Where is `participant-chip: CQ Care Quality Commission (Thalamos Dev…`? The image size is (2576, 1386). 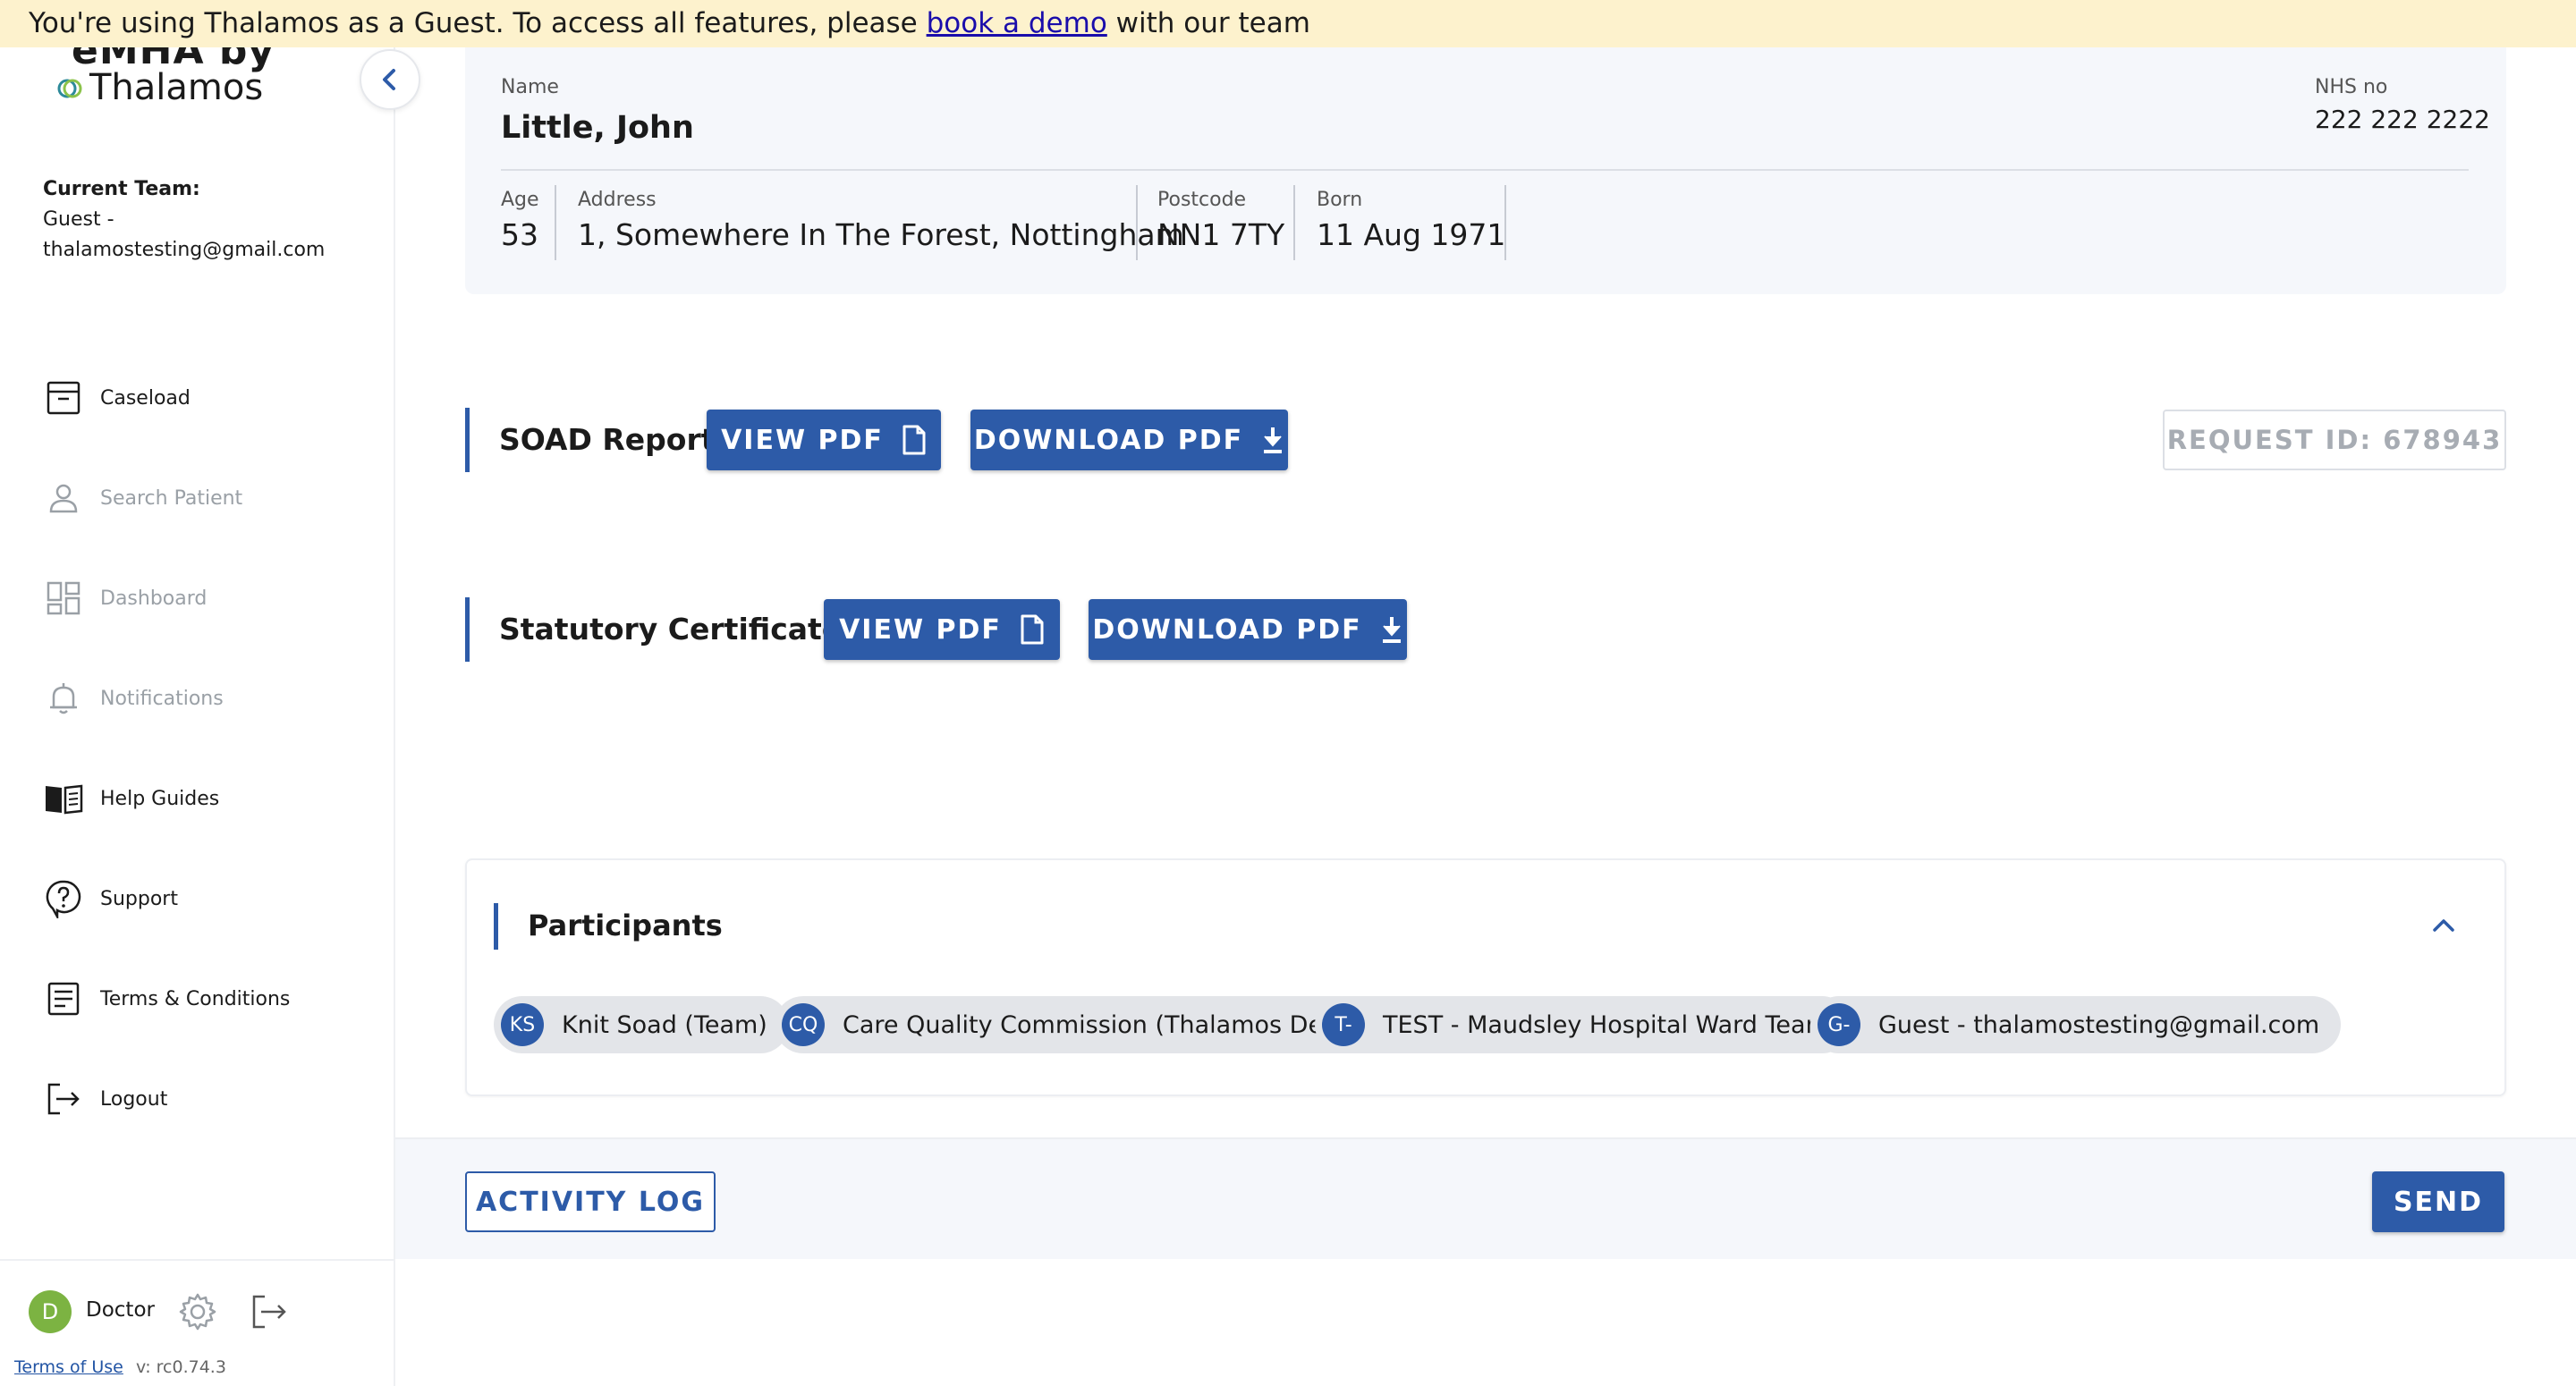 participant-chip: CQ Care Quality Commission (Thalamos Dev… is located at coordinates (1071, 1024).